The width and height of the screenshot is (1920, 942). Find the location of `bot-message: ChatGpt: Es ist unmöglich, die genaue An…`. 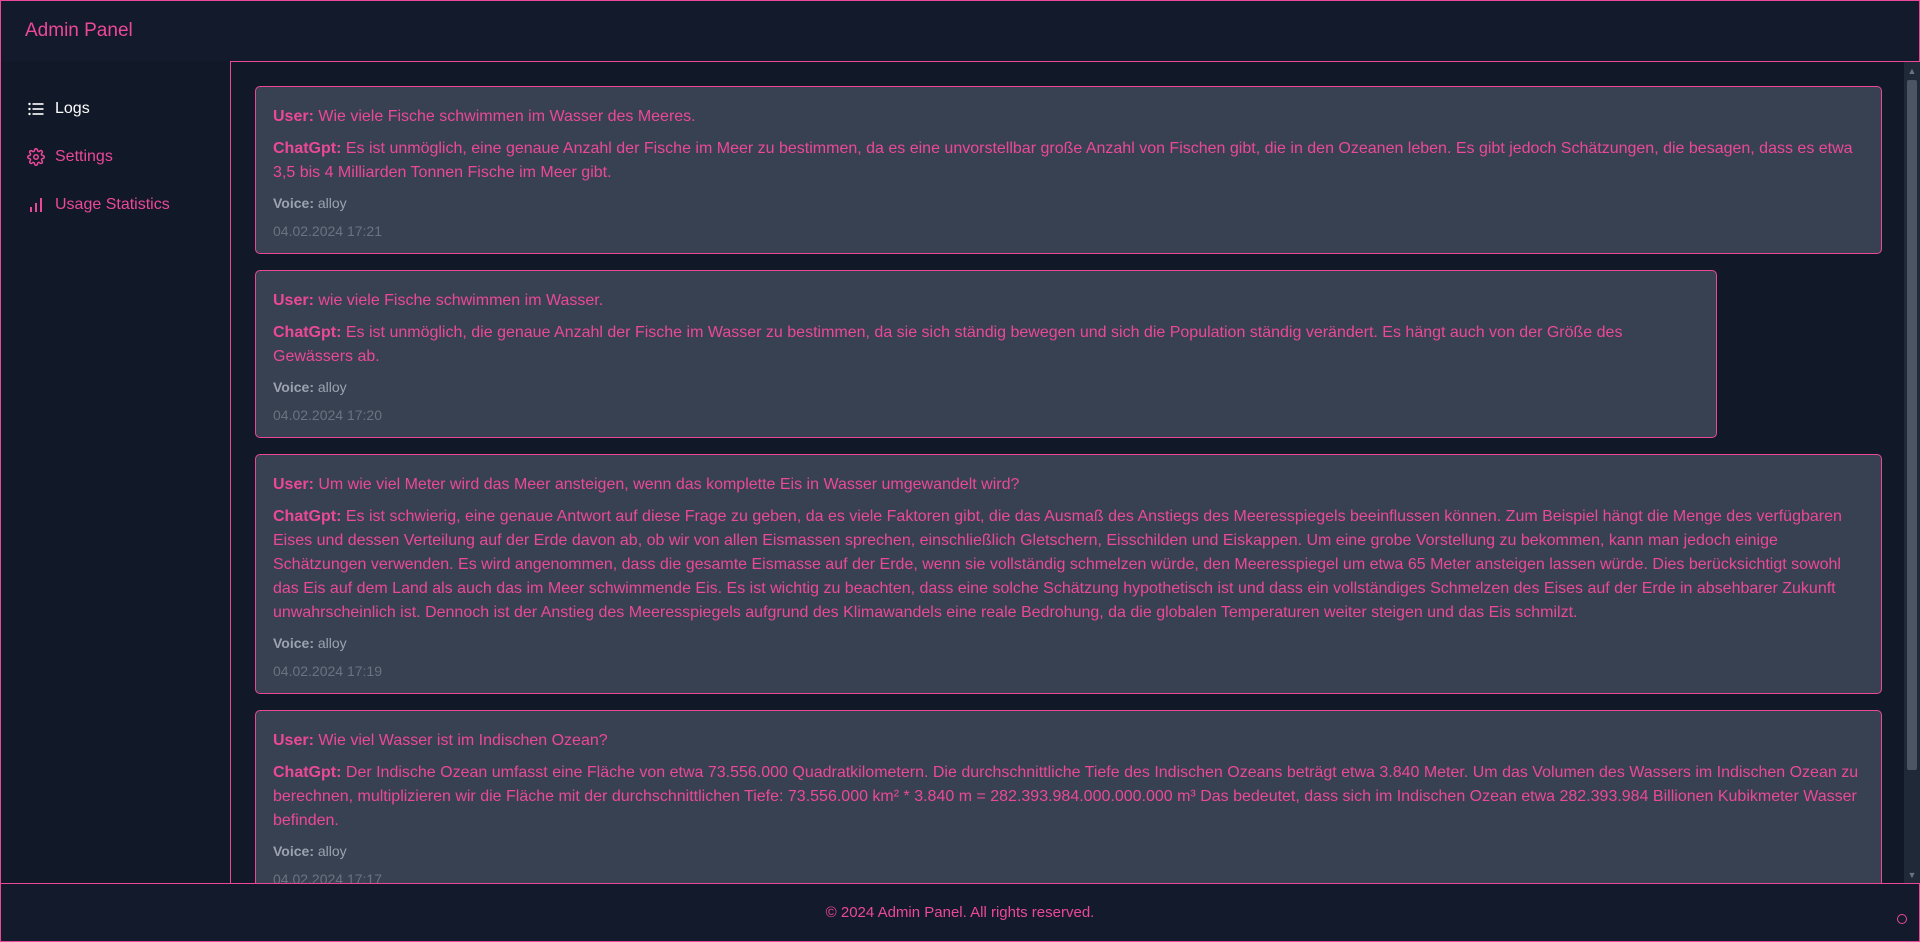

bot-message: ChatGpt: Es ist unmöglich, die genaue An… is located at coordinates (986, 345).